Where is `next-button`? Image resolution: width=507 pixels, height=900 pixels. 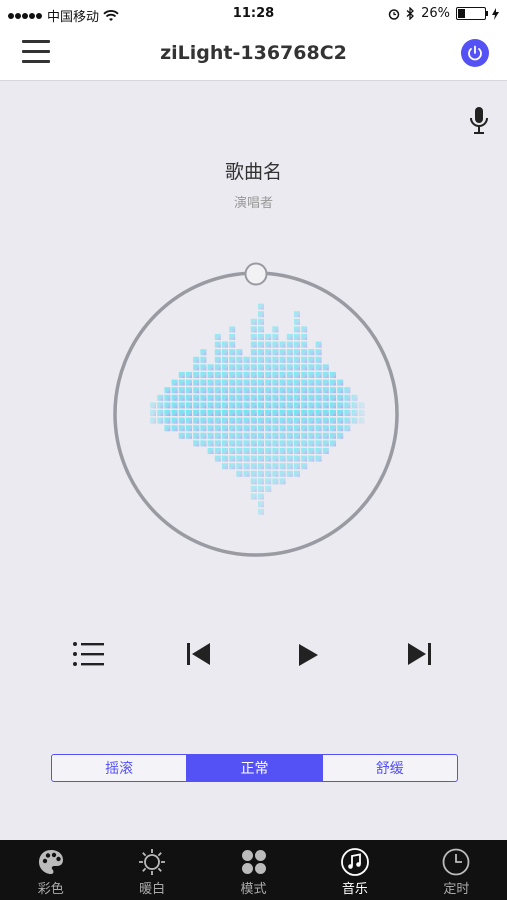 next-button is located at coordinates (419, 654).